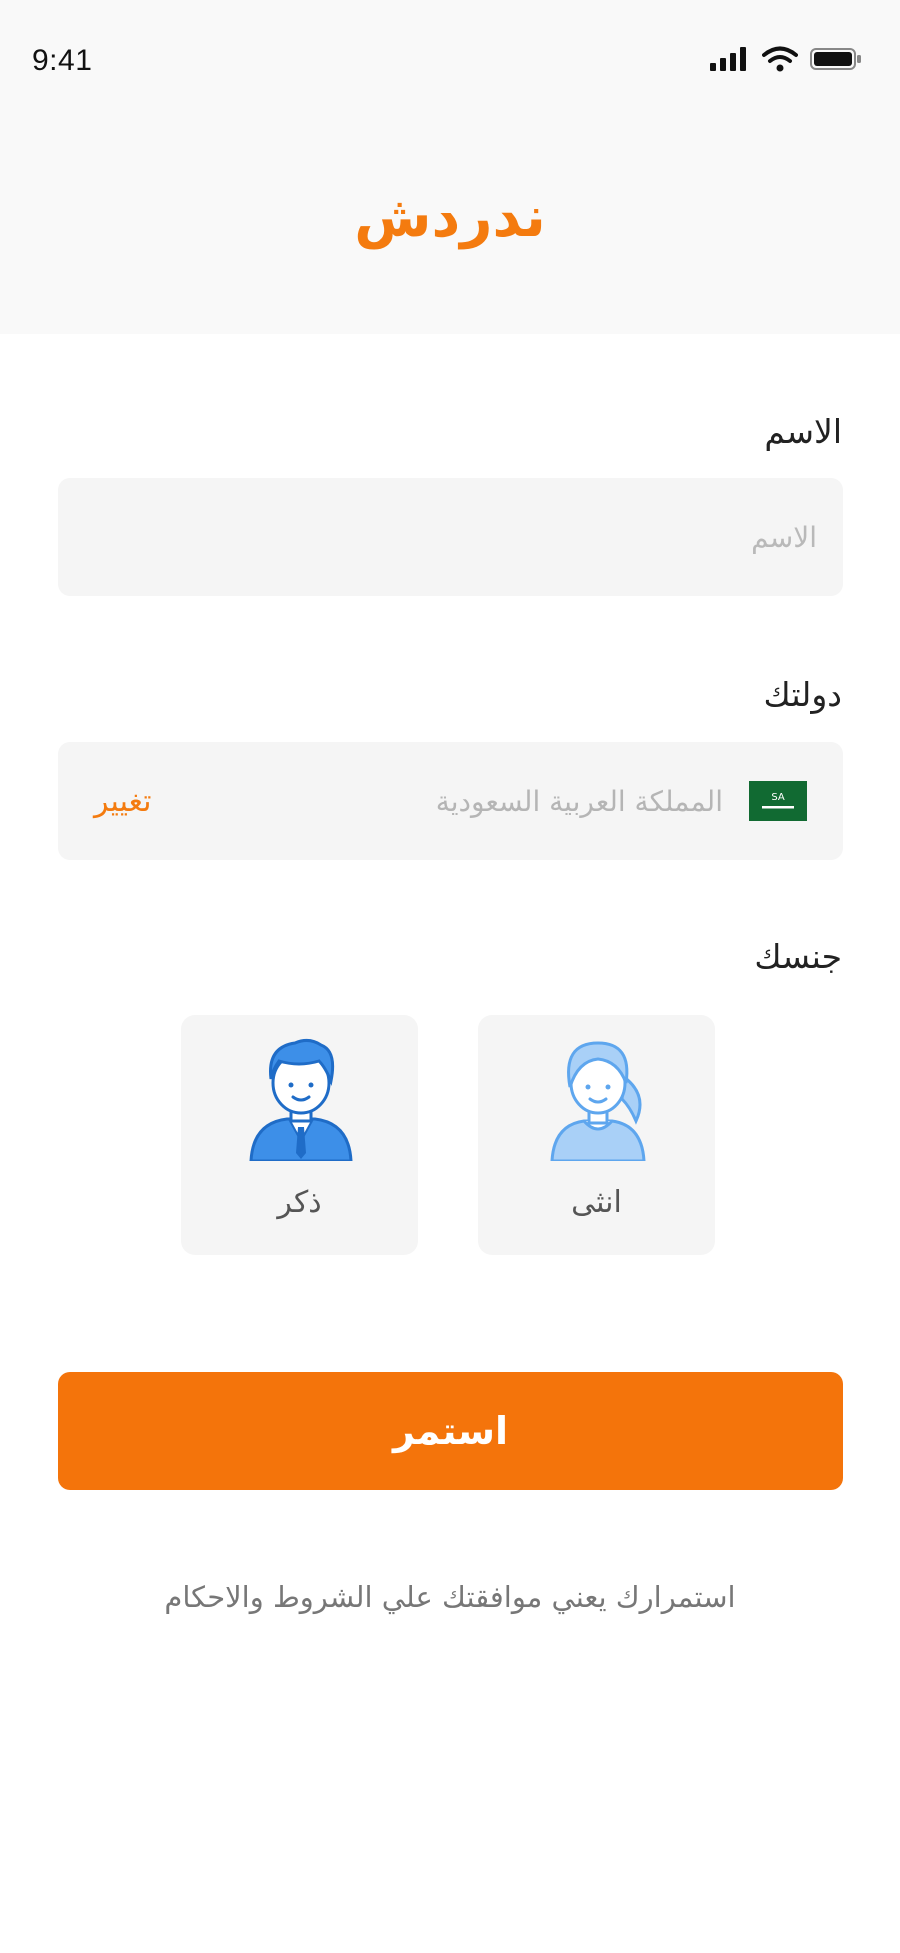 The image size is (900, 1953). Describe the element at coordinates (778, 797) in the screenshot. I see `flag-script: SA` at that location.